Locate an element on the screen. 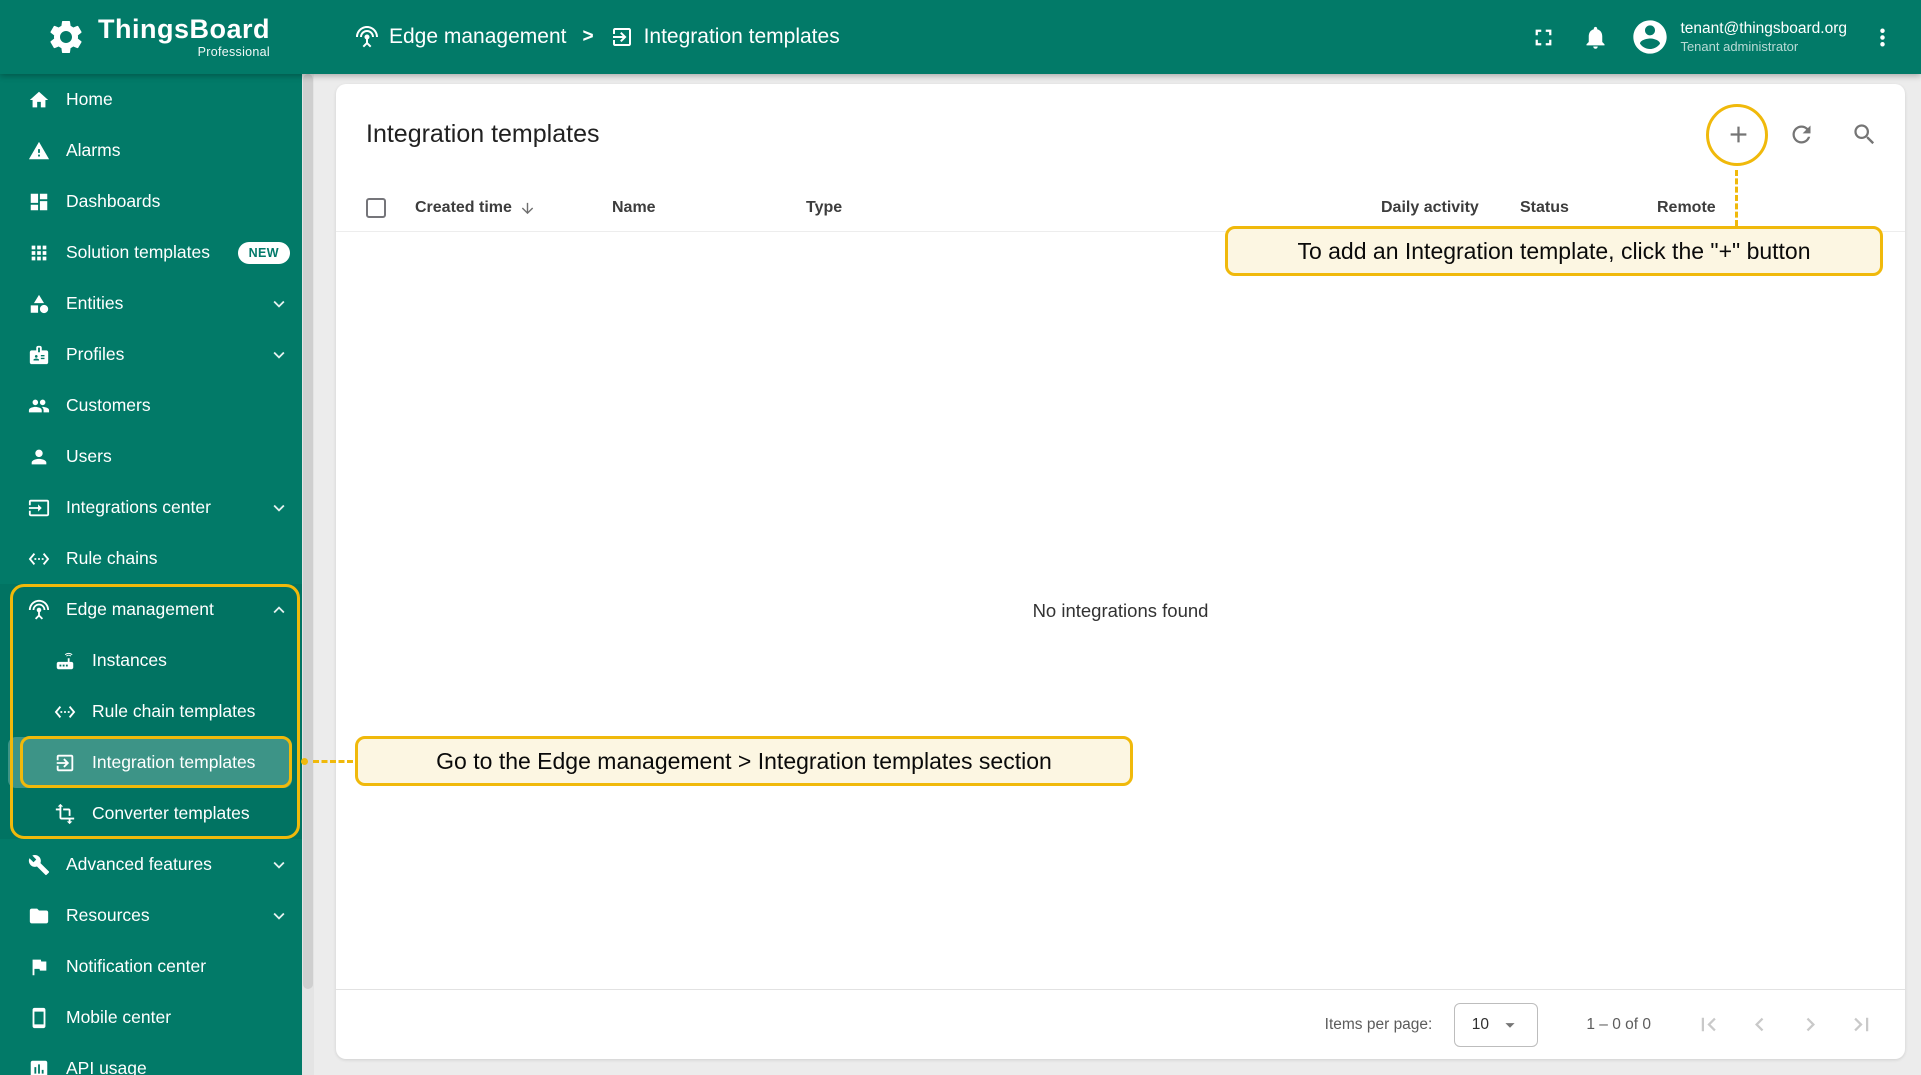 This screenshot has width=1921, height=1075. chevron-left-icon is located at coordinates (1759, 1024).